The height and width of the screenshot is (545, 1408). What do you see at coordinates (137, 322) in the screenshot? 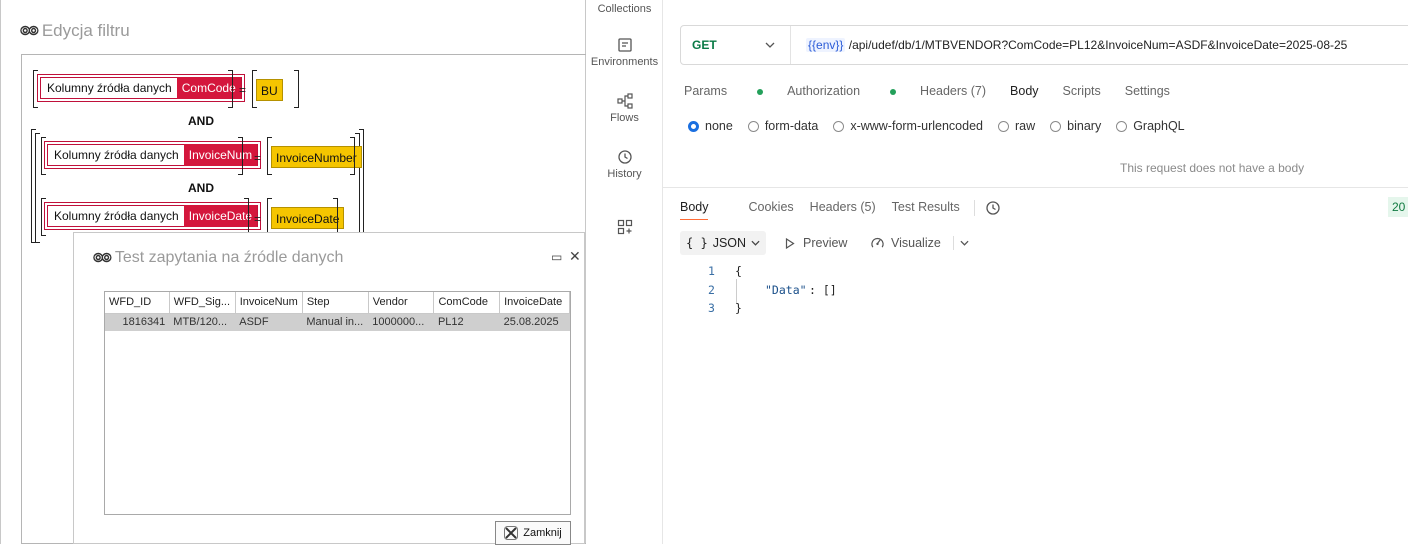
I see `table-cell: 1816341` at bounding box center [137, 322].